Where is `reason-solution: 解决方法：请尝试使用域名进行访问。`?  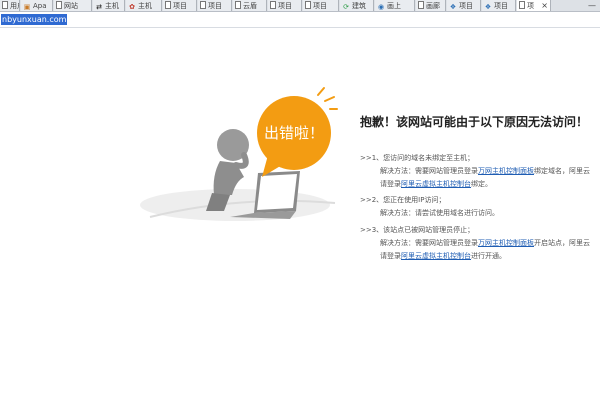 reason-solution: 解决方法：请尝试使用域名进行访问。 is located at coordinates (480, 213).